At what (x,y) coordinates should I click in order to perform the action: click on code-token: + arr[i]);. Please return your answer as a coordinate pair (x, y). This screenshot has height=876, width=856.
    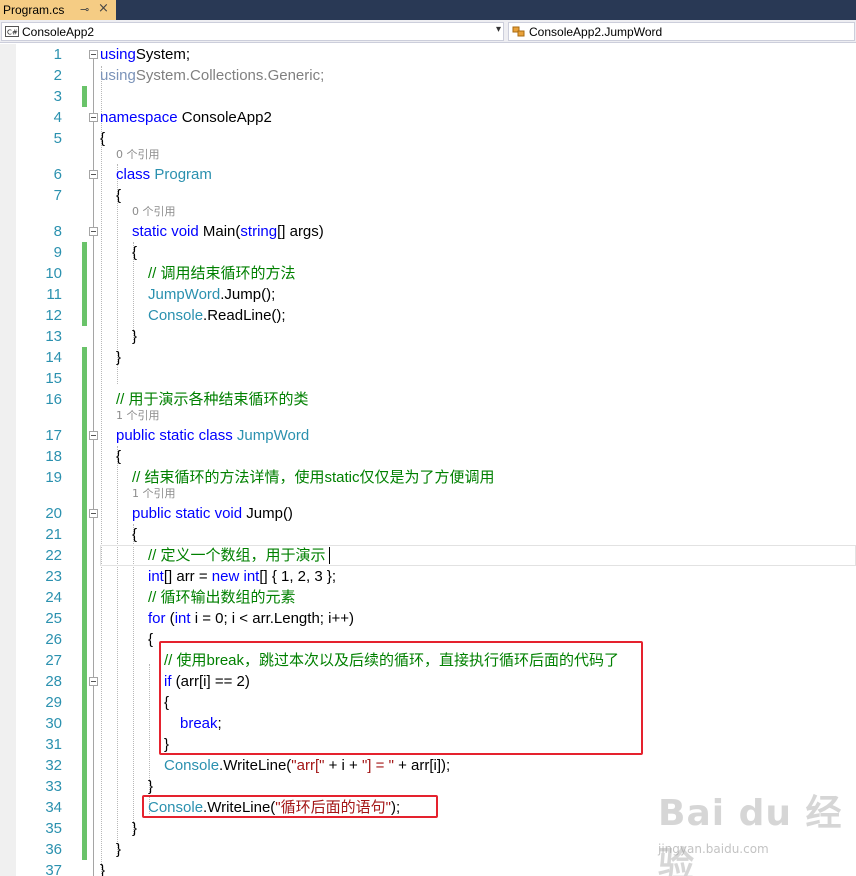
    Looking at the image, I should click on (422, 765).